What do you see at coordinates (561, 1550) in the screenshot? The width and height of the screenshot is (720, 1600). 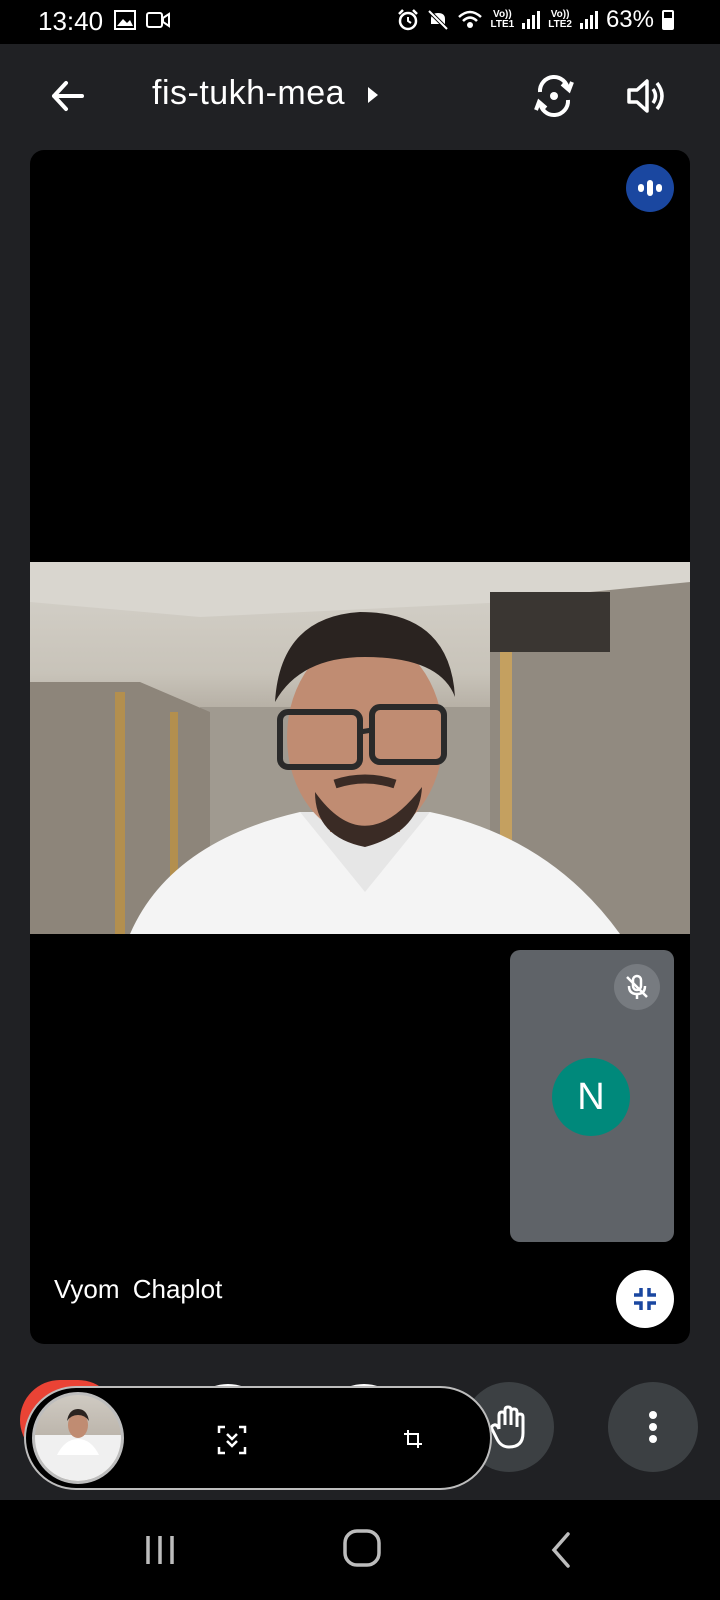 I see `nav-back-icon` at bounding box center [561, 1550].